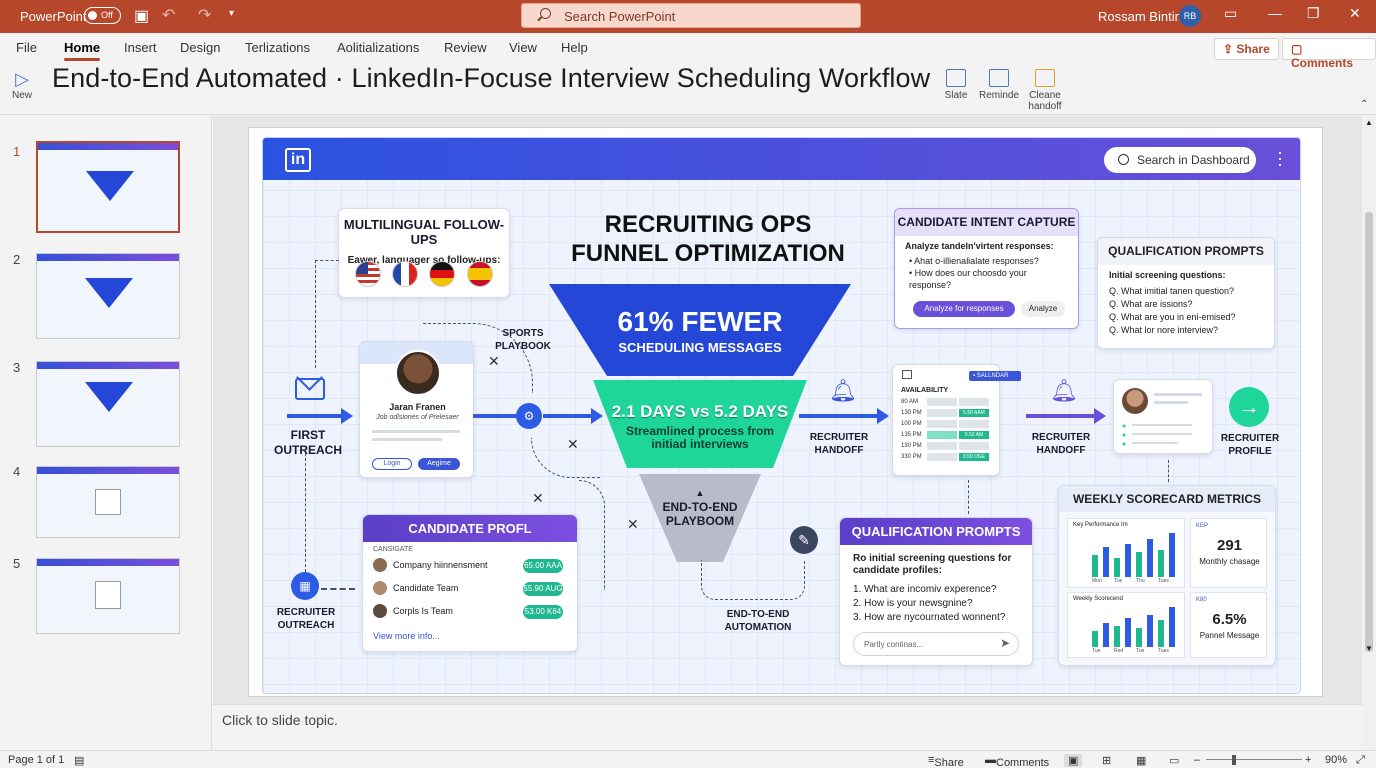 This screenshot has width=1376, height=768. Describe the element at coordinates (1280, 158) in the screenshot. I see `more-icon: · · ·` at that location.